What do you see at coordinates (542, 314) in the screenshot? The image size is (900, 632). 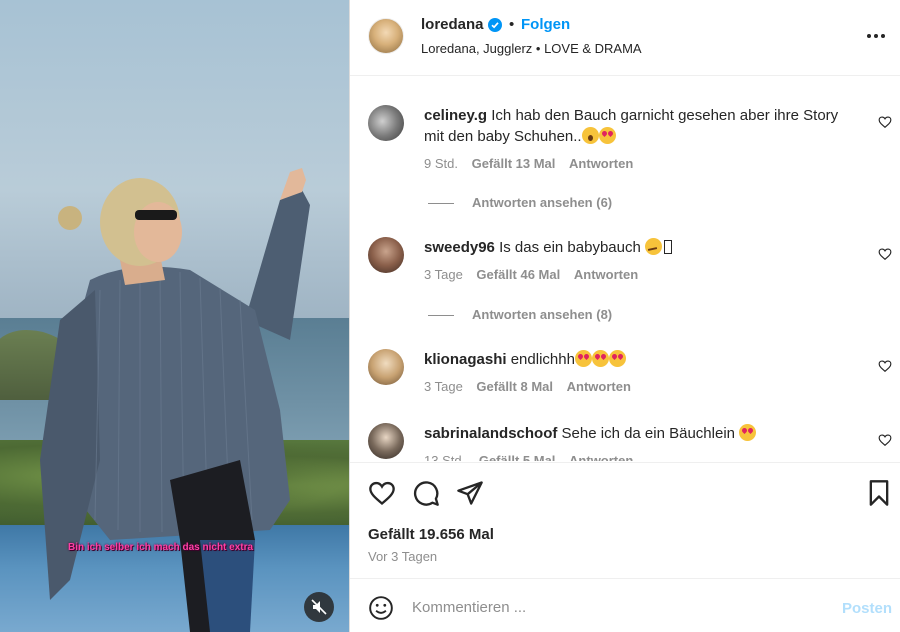 I see `view-replies-label: Antworten ansehen (8)` at bounding box center [542, 314].